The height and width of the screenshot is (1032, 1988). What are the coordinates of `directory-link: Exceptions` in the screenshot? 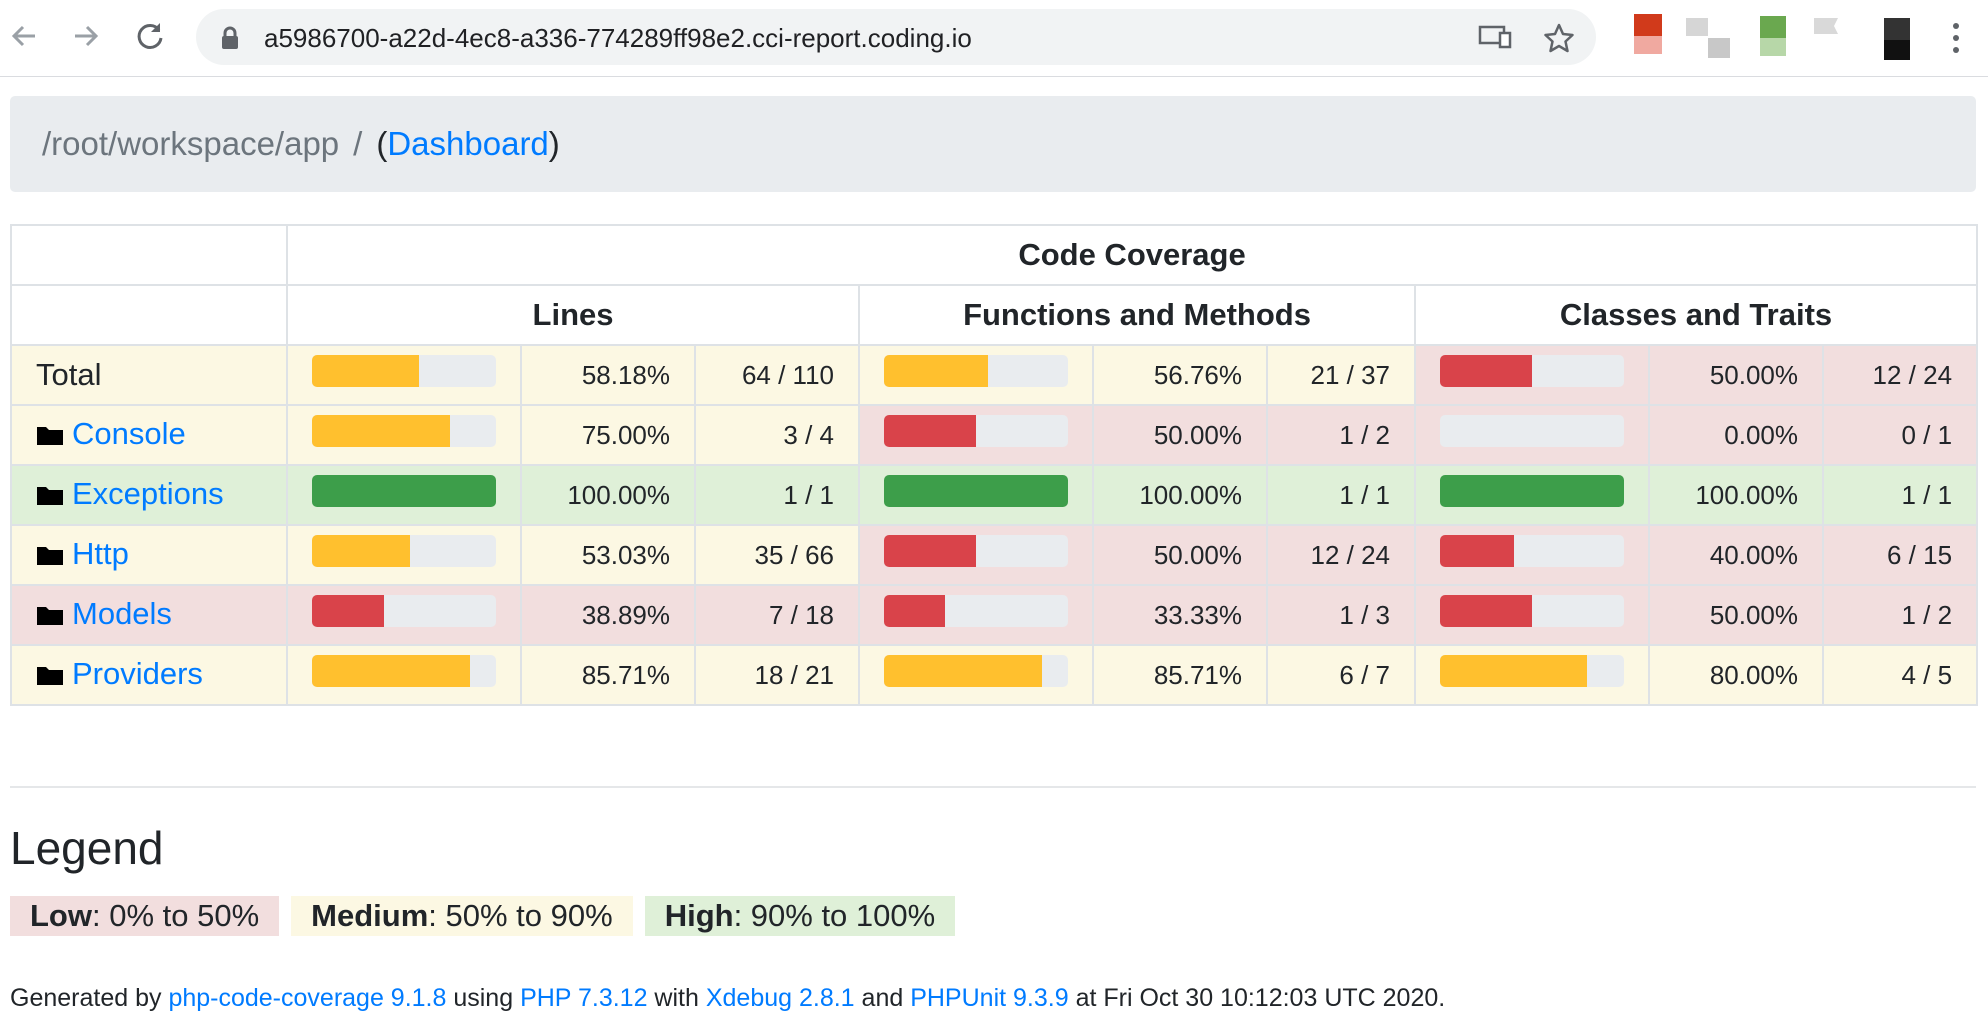 It's located at (148, 493).